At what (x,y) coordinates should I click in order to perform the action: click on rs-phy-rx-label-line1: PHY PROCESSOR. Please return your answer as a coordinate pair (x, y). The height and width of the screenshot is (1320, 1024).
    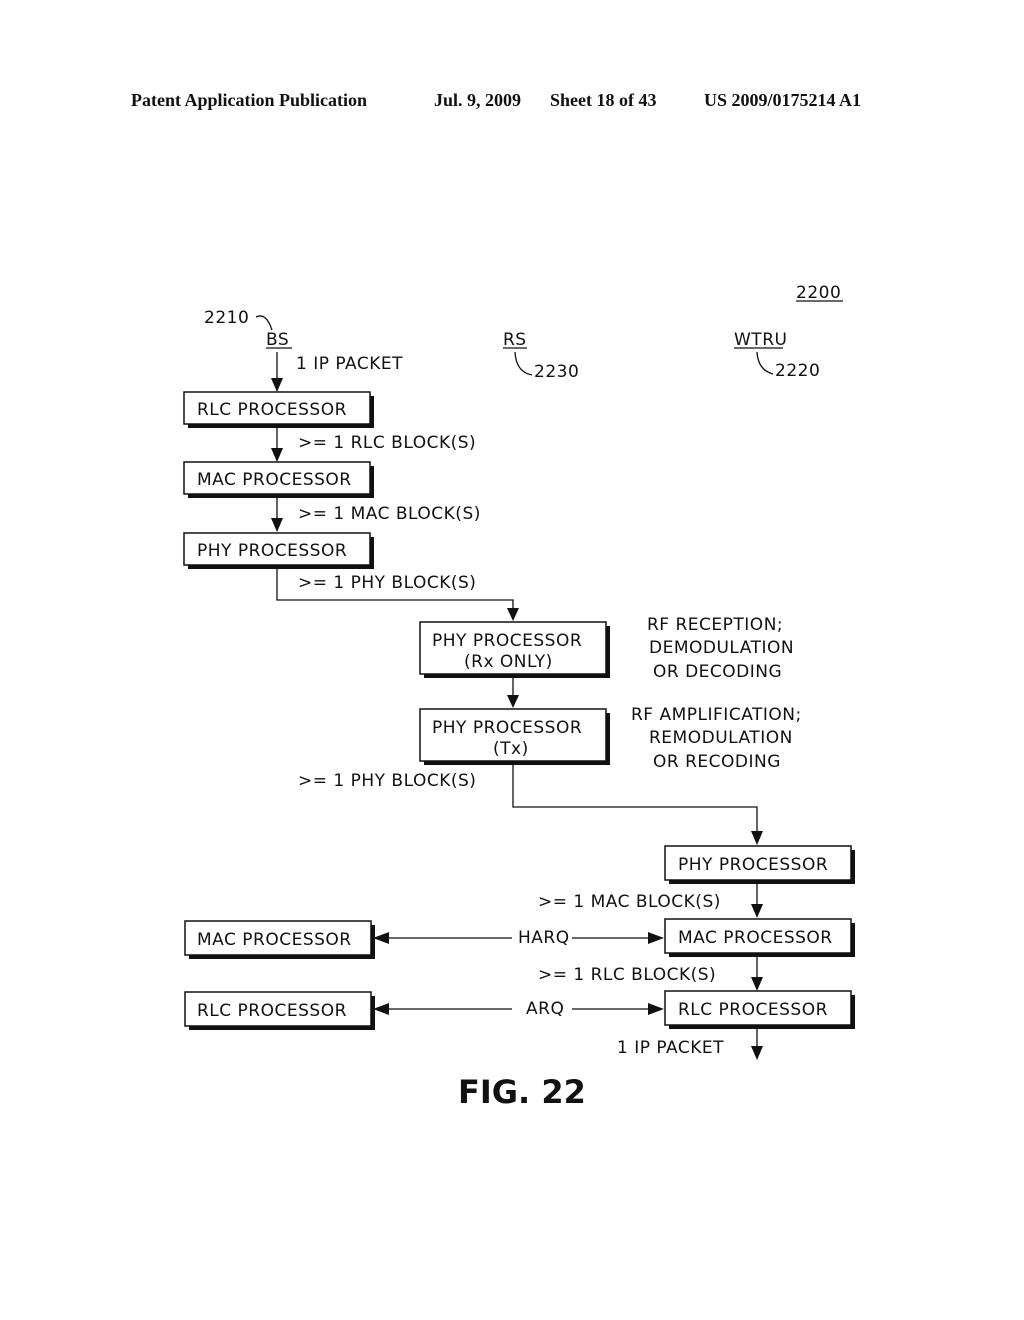
    Looking at the image, I should click on (507, 641).